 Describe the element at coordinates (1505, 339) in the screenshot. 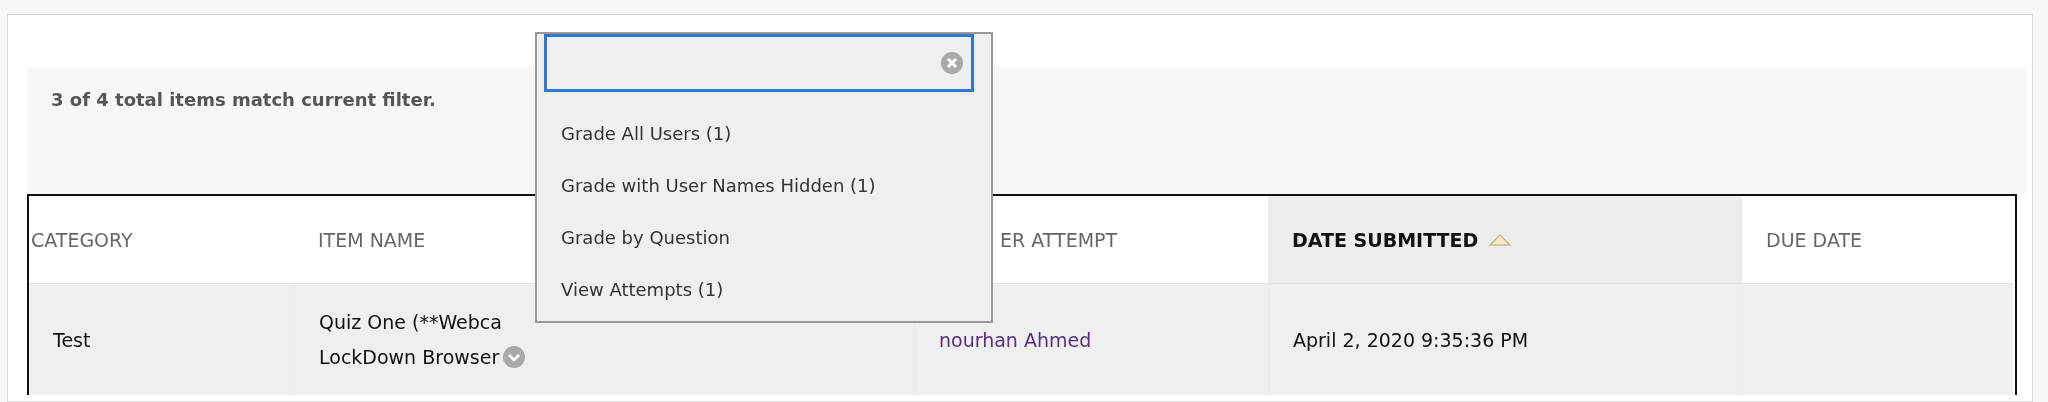

I see `table-cell: April 2, 2020 9:35:36 PM` at that location.